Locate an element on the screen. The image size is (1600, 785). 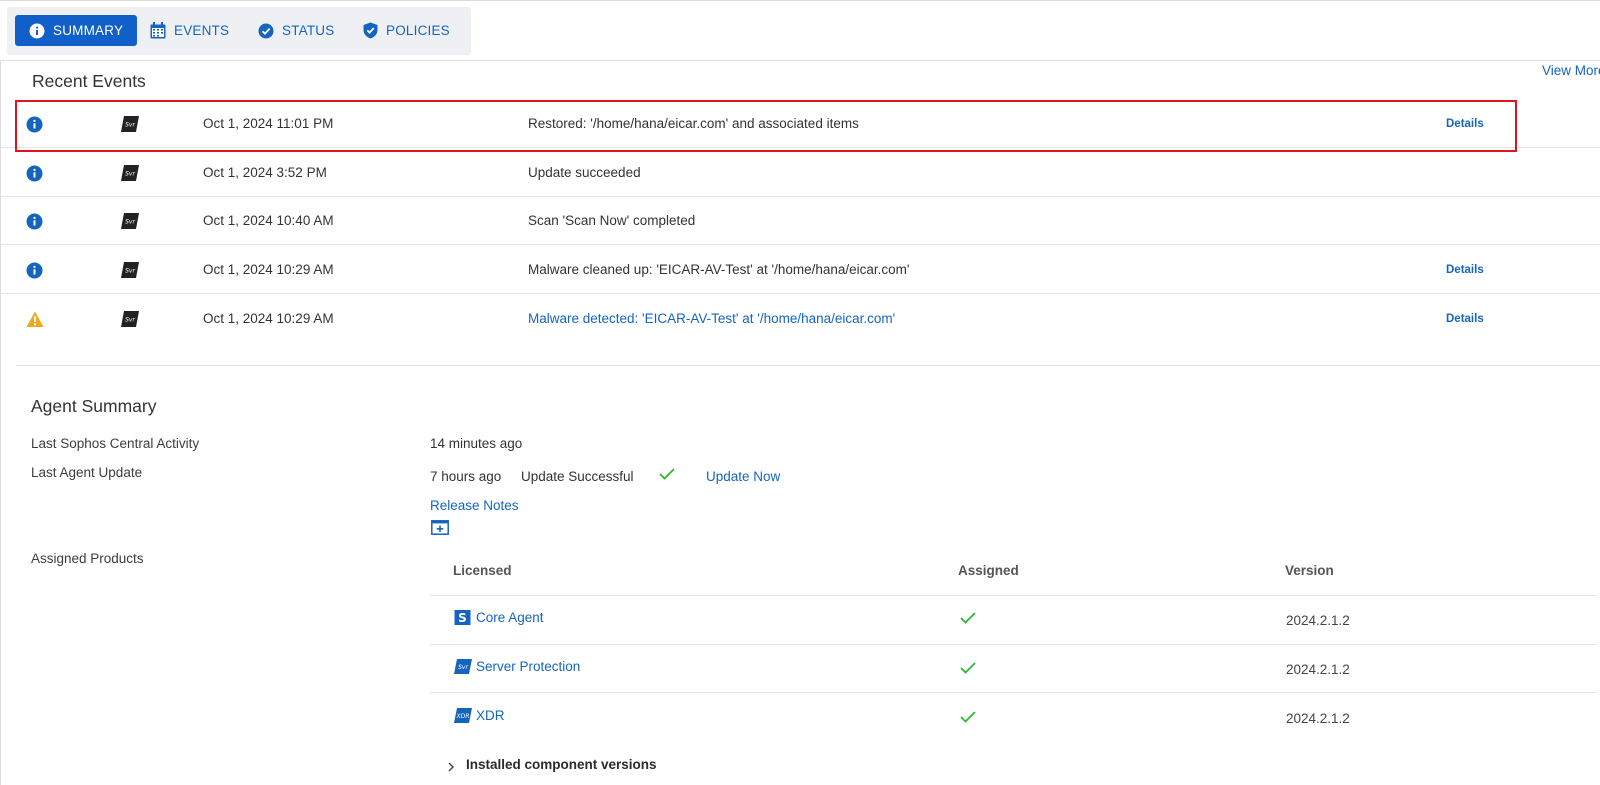
tab-policies: POLICIES is located at coordinates (406, 30).